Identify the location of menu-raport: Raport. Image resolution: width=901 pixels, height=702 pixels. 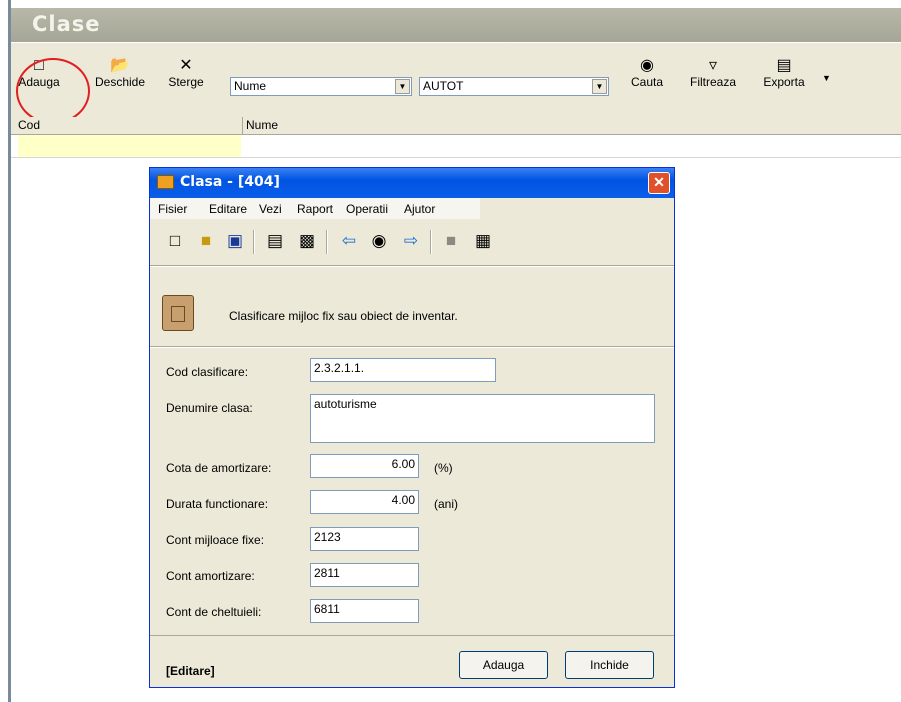
(315, 209).